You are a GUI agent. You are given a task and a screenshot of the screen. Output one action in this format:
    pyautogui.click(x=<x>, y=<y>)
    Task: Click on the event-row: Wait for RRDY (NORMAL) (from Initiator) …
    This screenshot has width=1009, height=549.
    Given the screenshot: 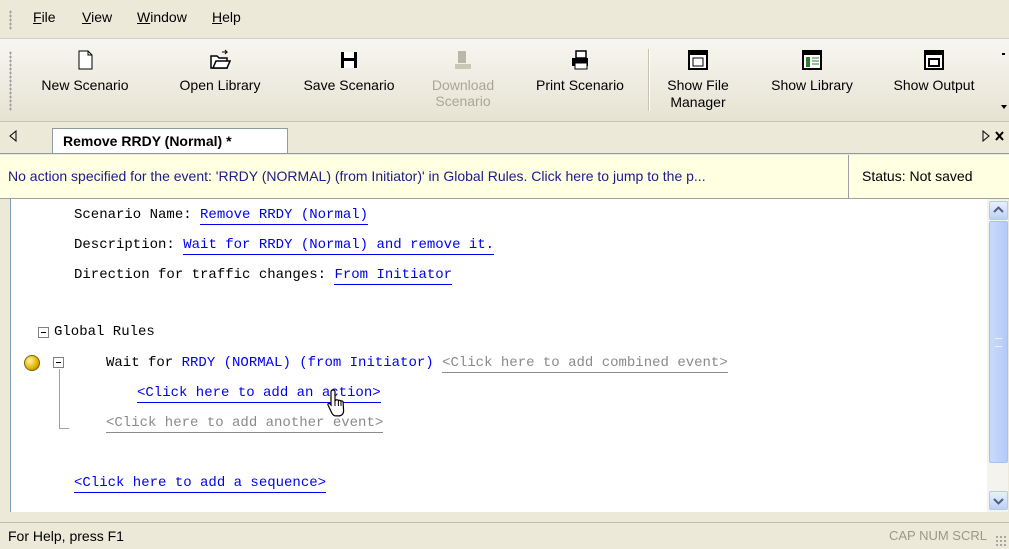 What is the action you would take?
    pyautogui.click(x=417, y=364)
    